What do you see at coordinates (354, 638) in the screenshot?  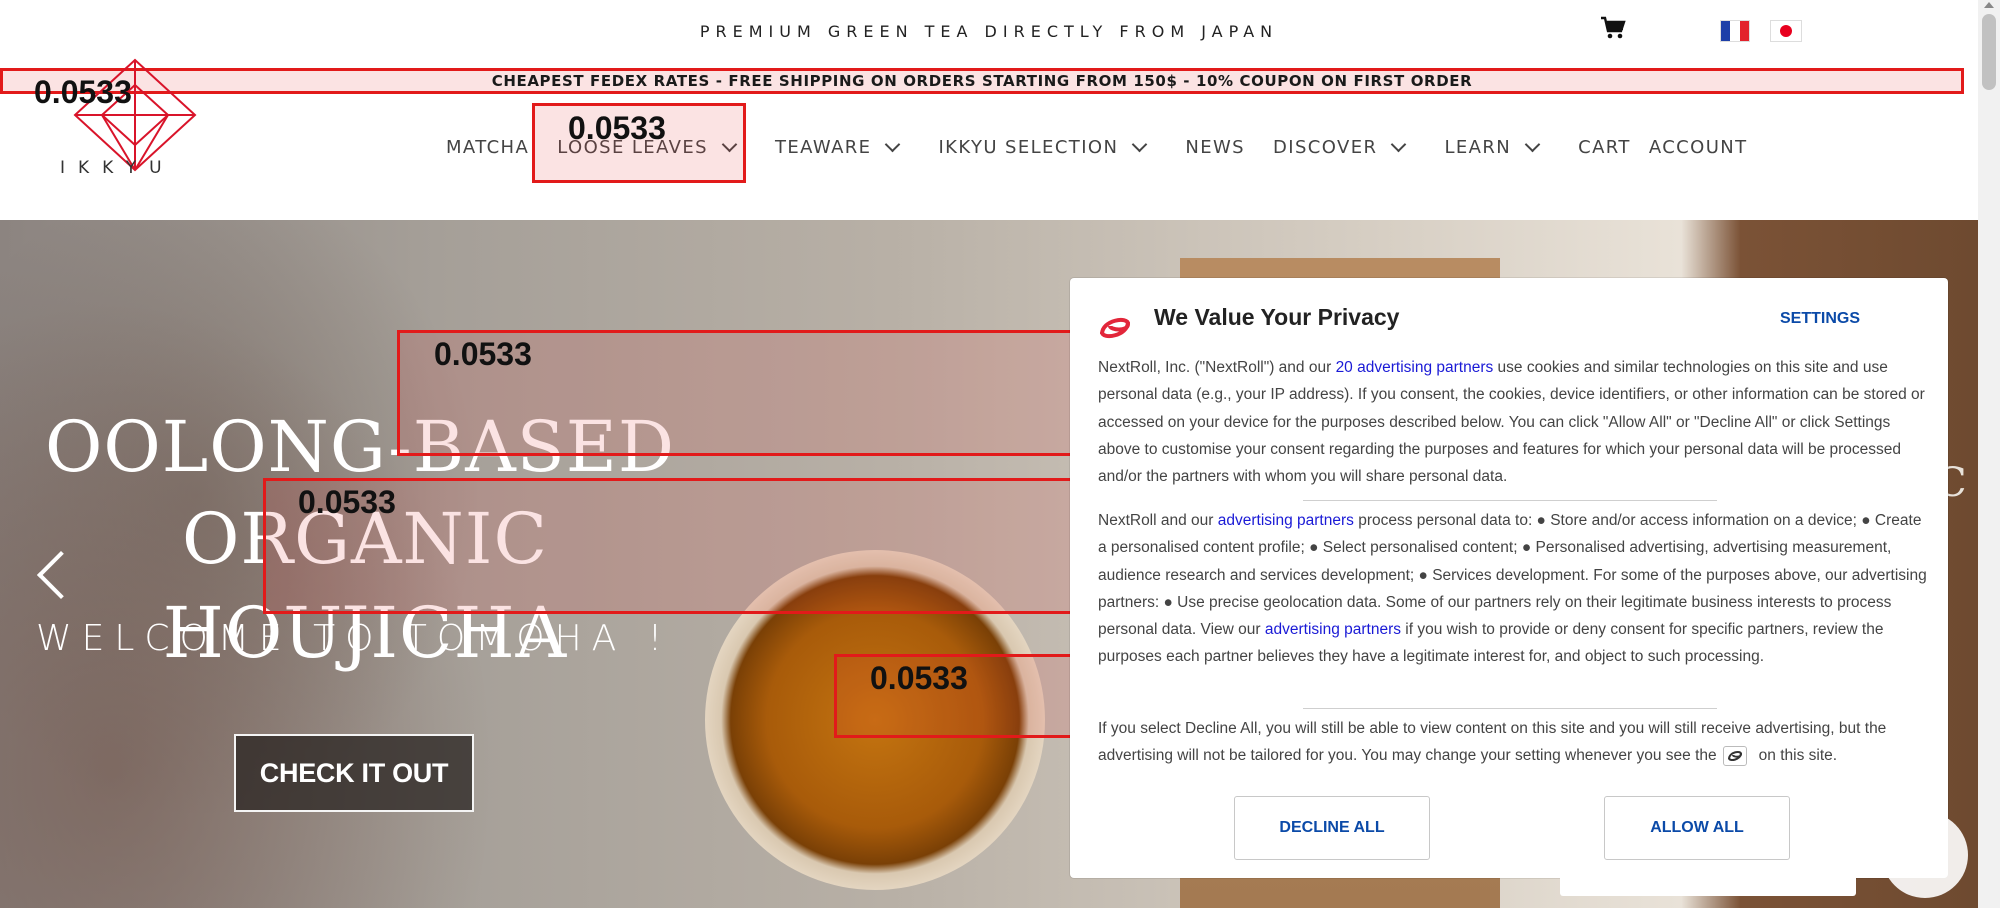 I see `hero-subtitle: WELCOME TO TOMOHA !` at bounding box center [354, 638].